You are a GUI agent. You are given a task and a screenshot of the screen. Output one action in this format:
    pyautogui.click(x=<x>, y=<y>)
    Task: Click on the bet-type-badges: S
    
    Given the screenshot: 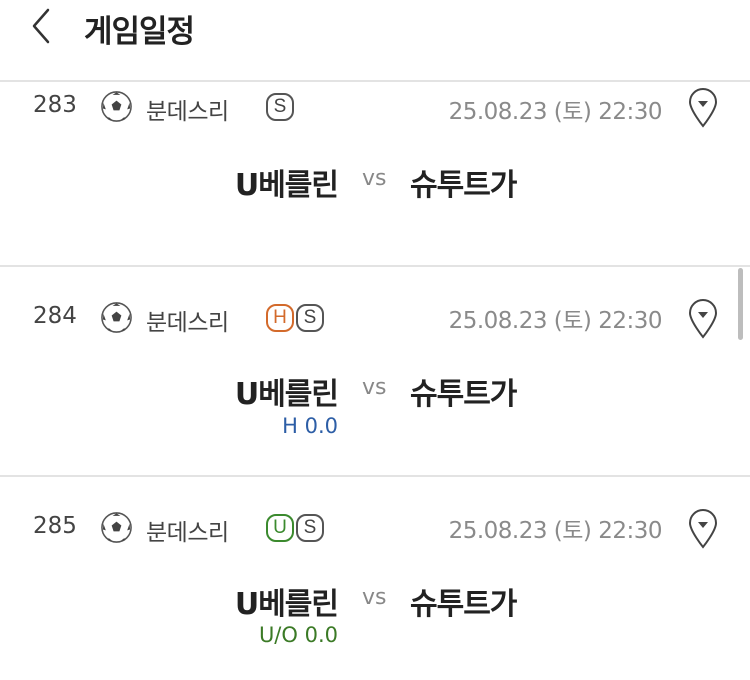 What is the action you would take?
    pyautogui.click(x=280, y=107)
    